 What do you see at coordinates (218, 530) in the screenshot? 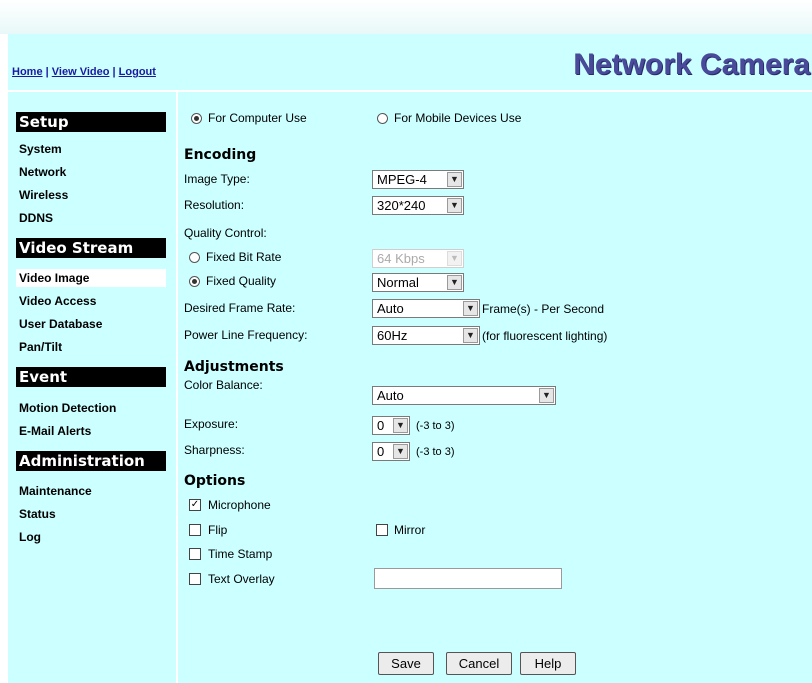
I see `flip-label: Flip` at bounding box center [218, 530].